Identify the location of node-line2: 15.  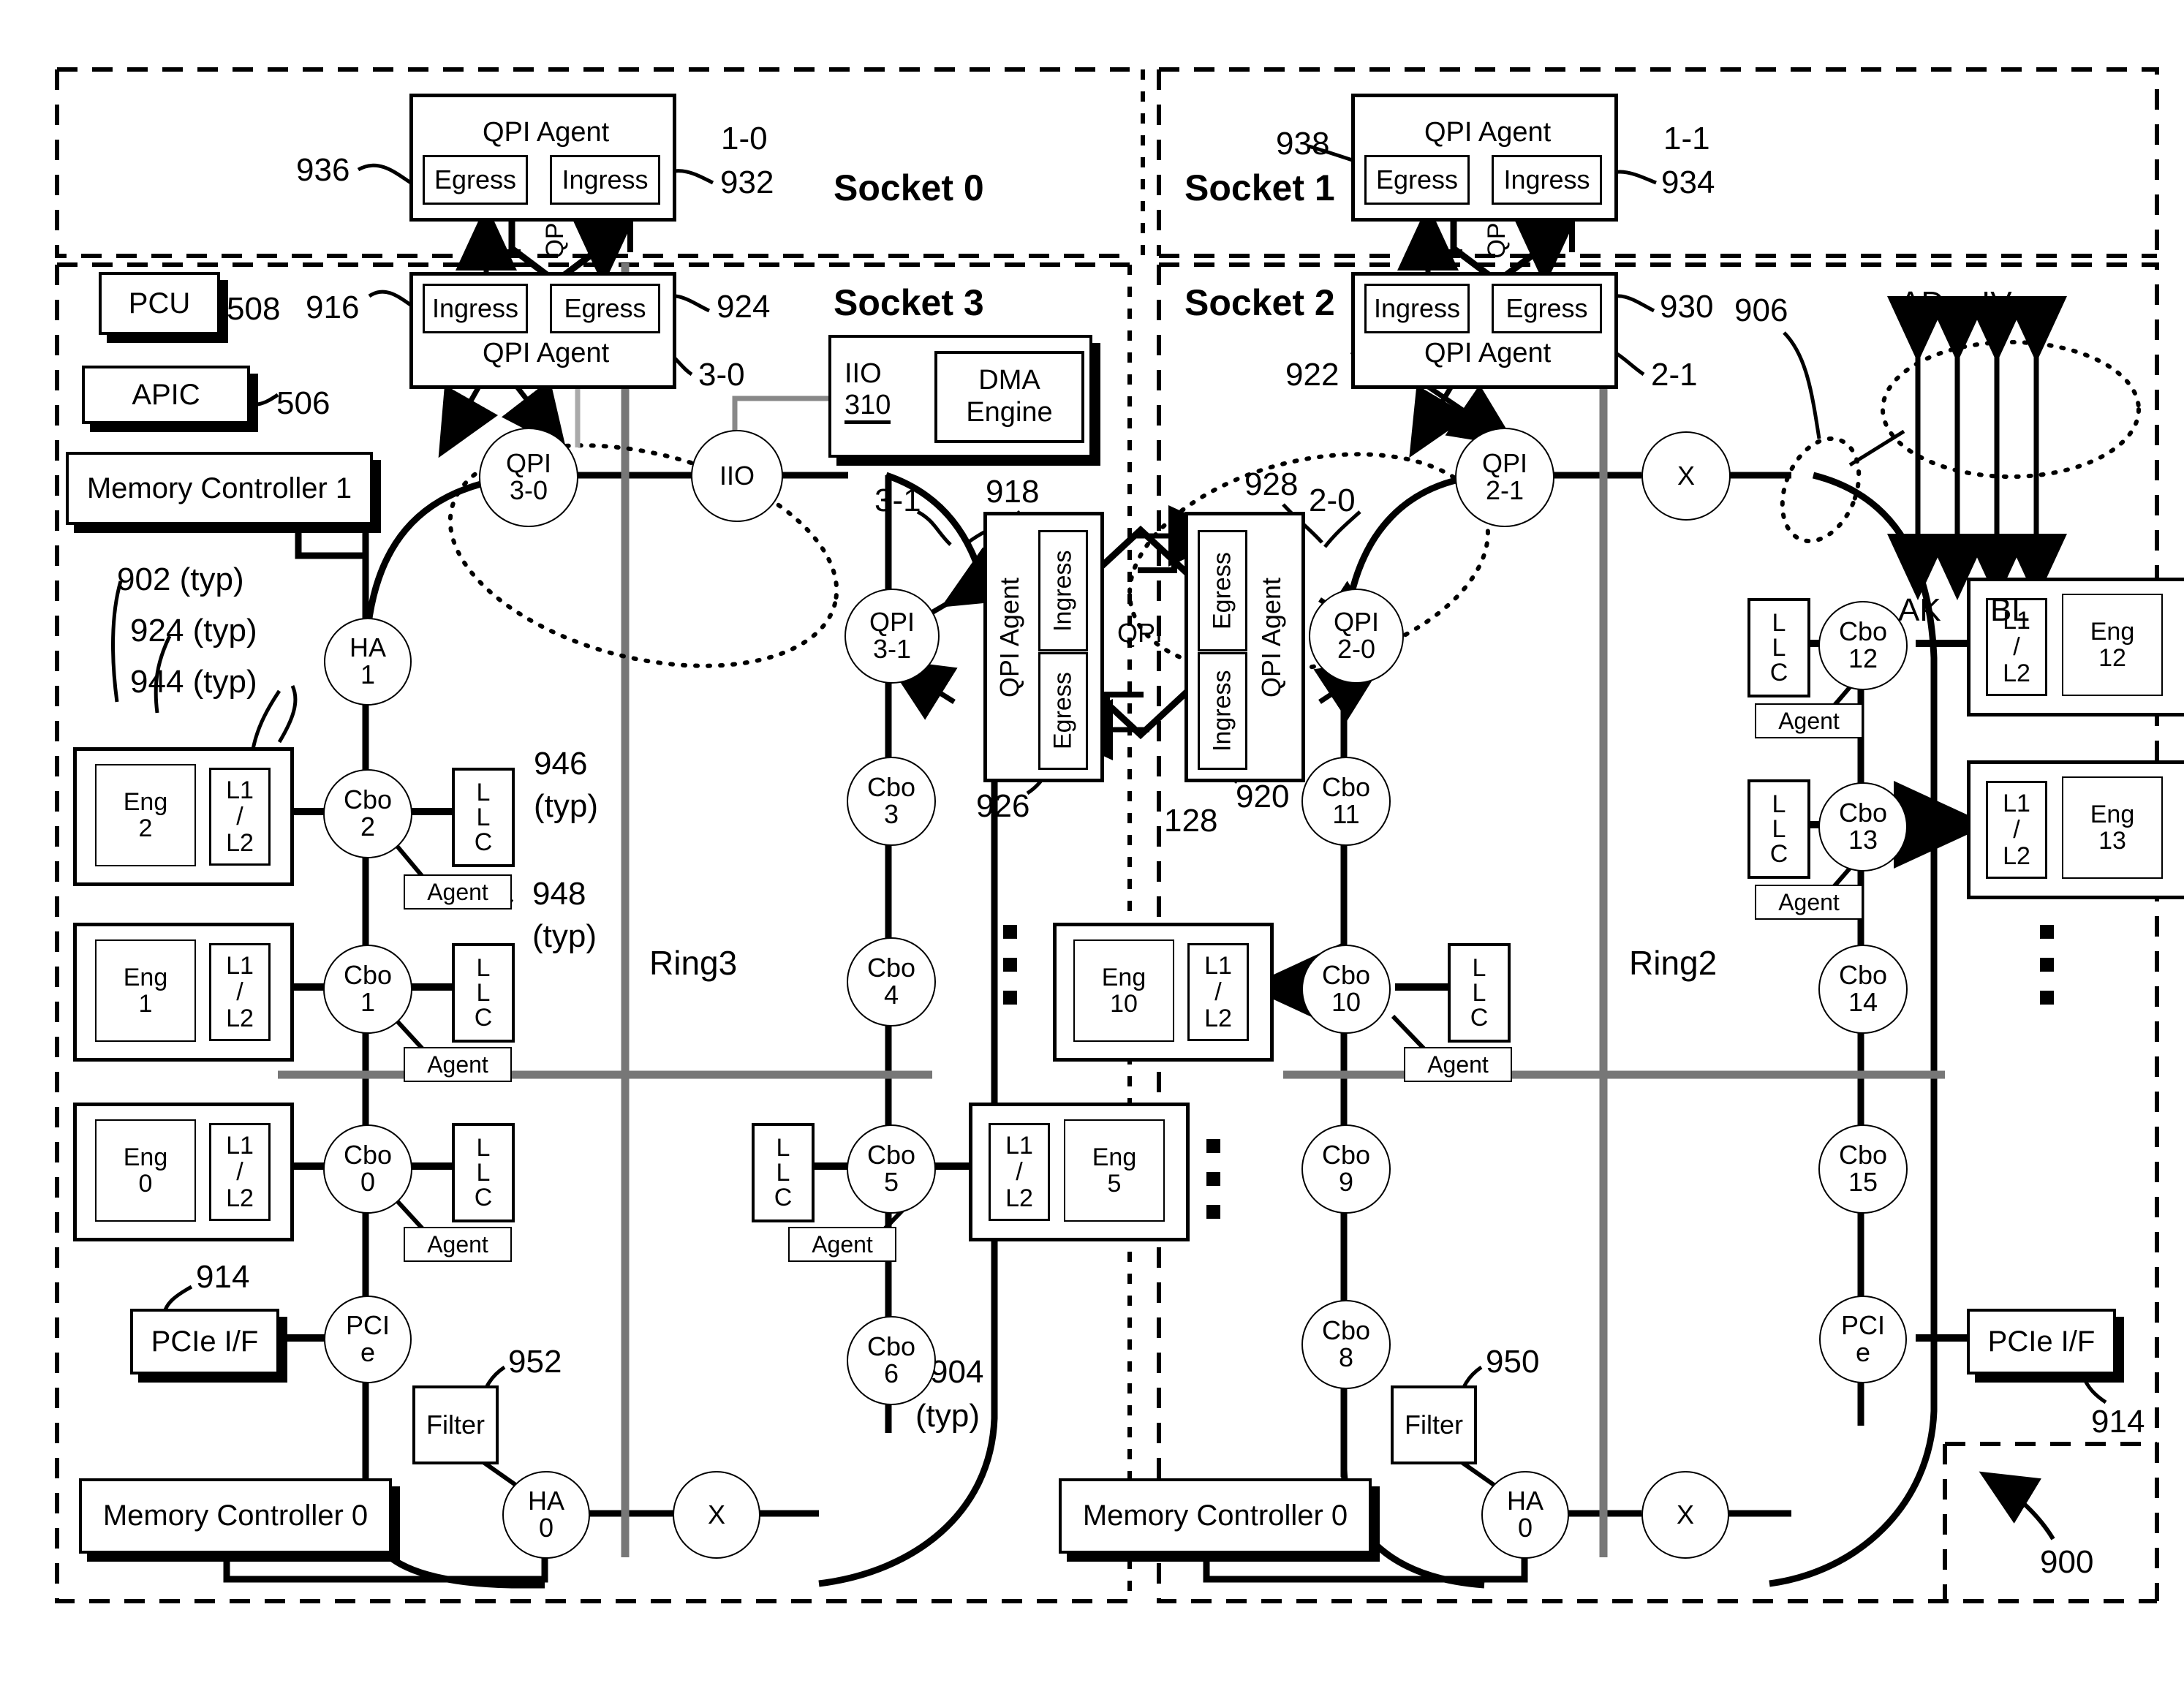
(1863, 1182).